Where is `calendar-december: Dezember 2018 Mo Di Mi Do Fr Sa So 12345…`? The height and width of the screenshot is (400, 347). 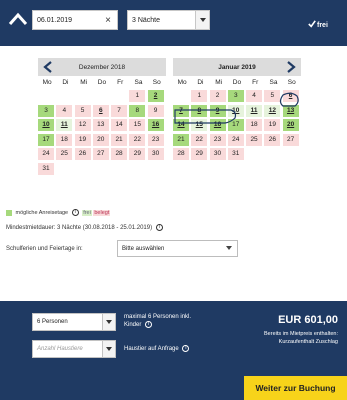 calendar-december: Dezember 2018 Mo Di Mi Do Fr Sa So 12345… is located at coordinates (102, 116).